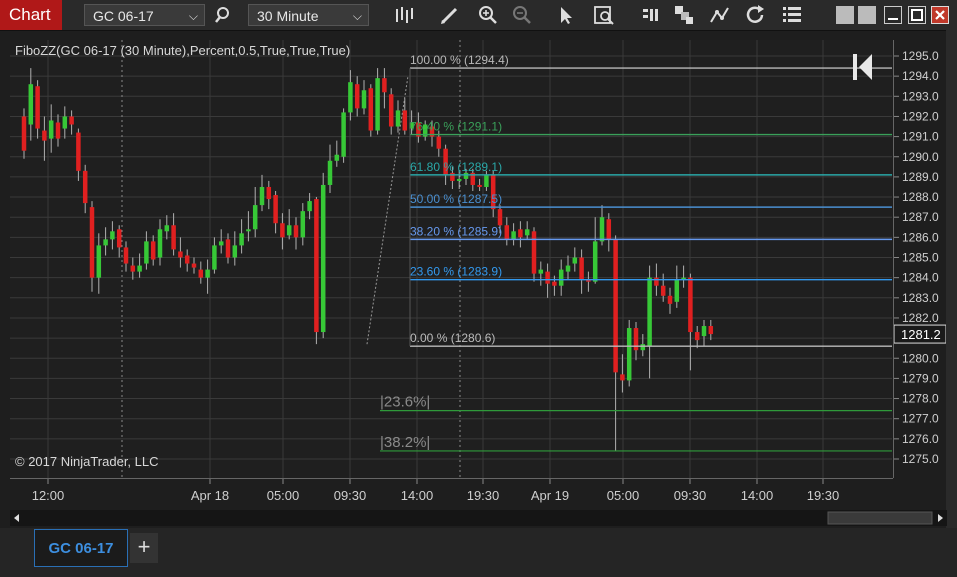  What do you see at coordinates (921, 334) in the screenshot?
I see `last-price-label: 1281.2` at bounding box center [921, 334].